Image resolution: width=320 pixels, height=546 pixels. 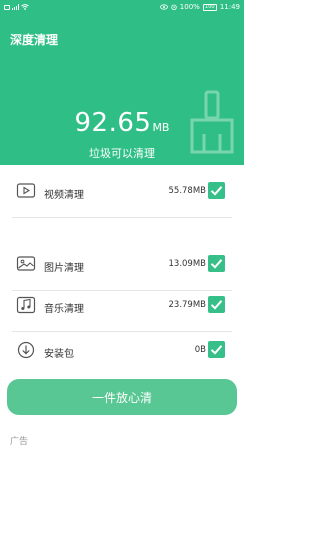 What do you see at coordinates (187, 305) in the screenshot?
I see `item-size: 23.79MB` at bounding box center [187, 305].